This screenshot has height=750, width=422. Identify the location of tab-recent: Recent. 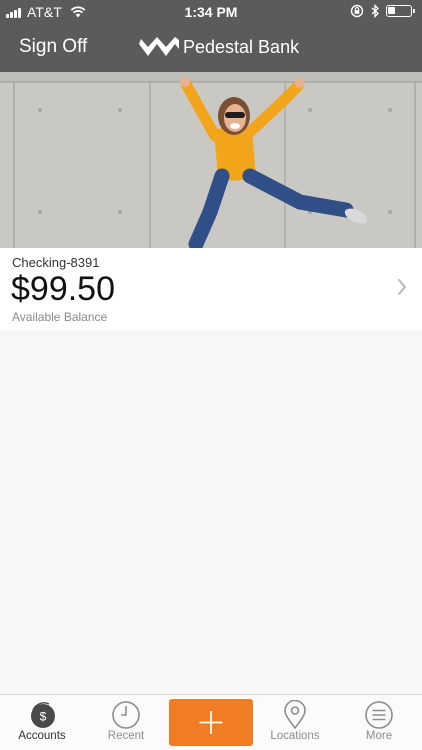
(126, 722).